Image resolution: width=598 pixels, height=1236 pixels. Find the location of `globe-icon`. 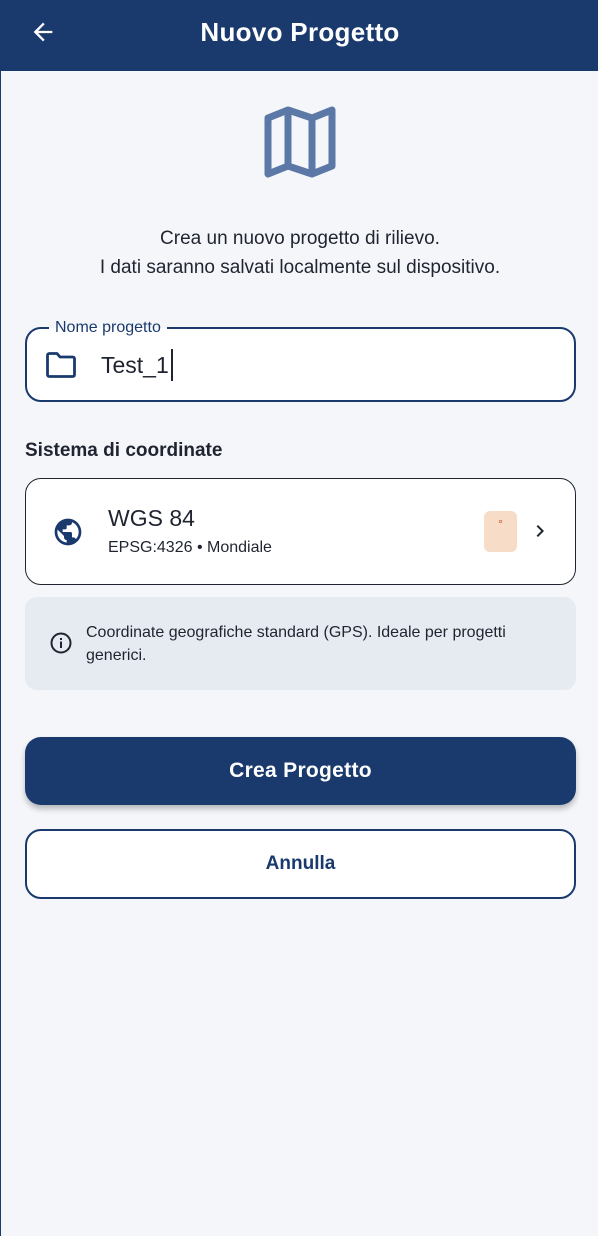

globe-icon is located at coordinates (68, 532).